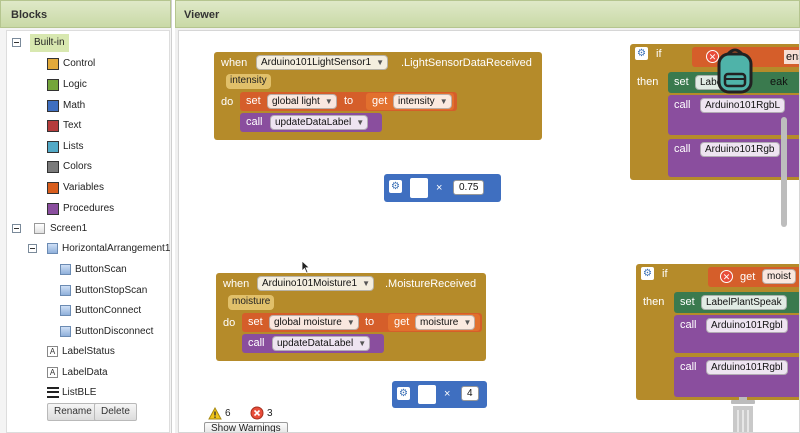  I want to click on then-keyword: then, so click(654, 302).